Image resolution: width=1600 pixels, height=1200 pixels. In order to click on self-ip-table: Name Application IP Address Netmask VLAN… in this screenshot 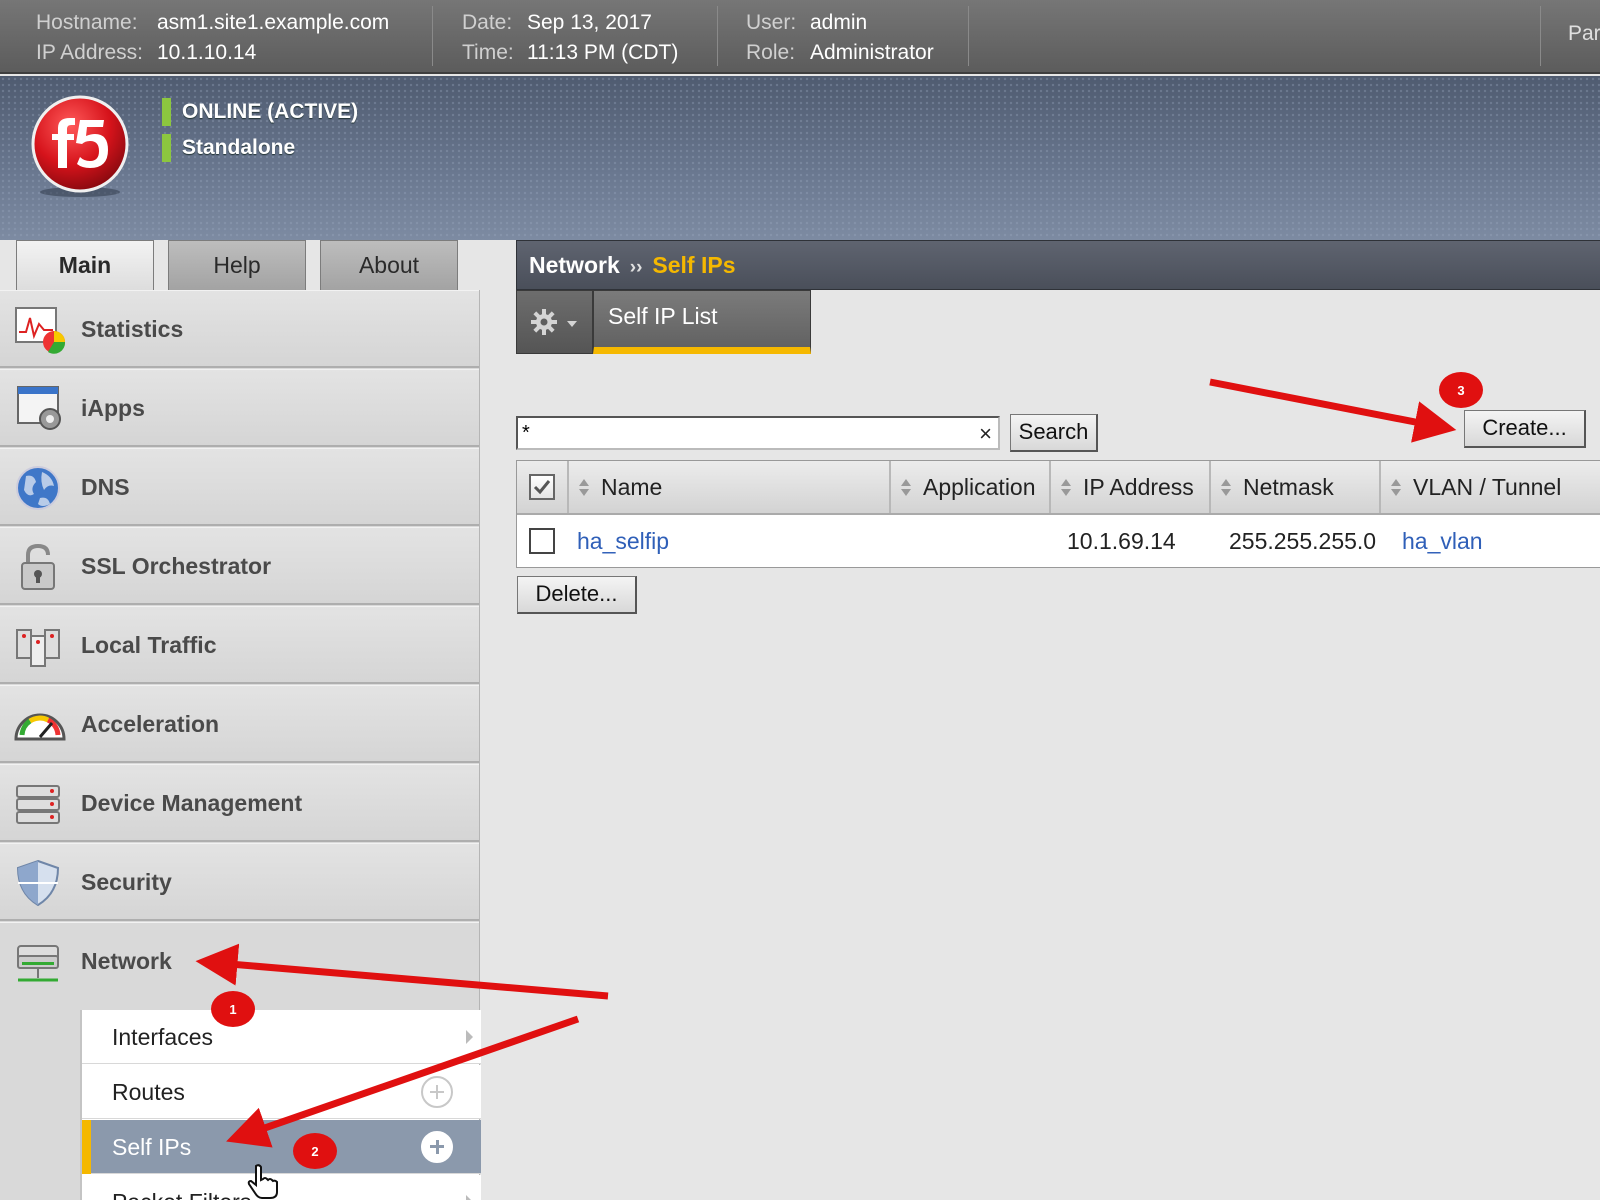, I will do `click(1058, 514)`.